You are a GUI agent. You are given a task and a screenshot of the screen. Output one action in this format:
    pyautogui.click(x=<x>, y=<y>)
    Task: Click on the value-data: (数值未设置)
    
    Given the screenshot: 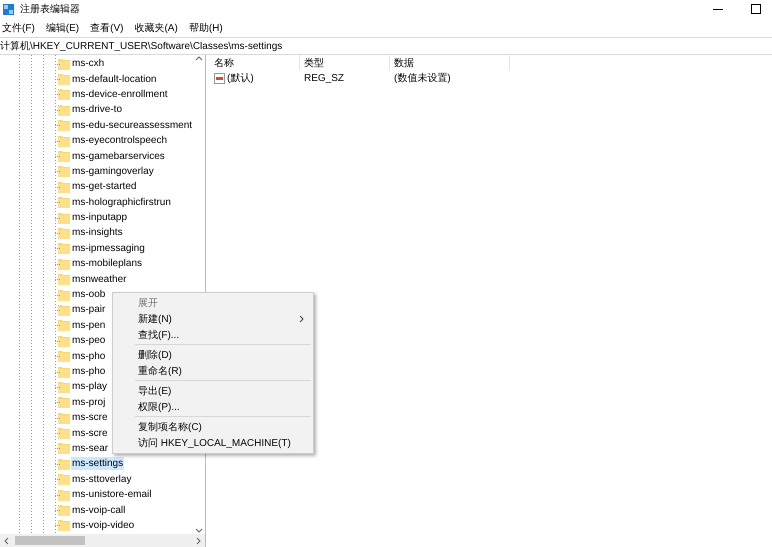 What is the action you would take?
    pyautogui.click(x=422, y=79)
    